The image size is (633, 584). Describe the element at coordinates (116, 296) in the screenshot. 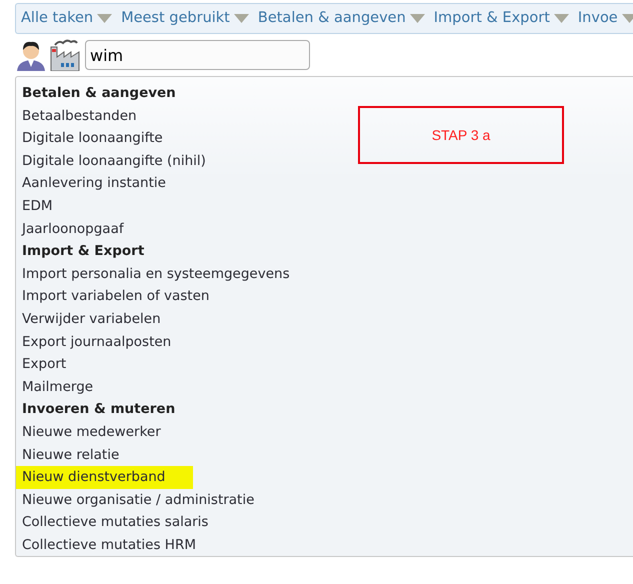

I see `result-item: Import variabelen of vasten` at that location.